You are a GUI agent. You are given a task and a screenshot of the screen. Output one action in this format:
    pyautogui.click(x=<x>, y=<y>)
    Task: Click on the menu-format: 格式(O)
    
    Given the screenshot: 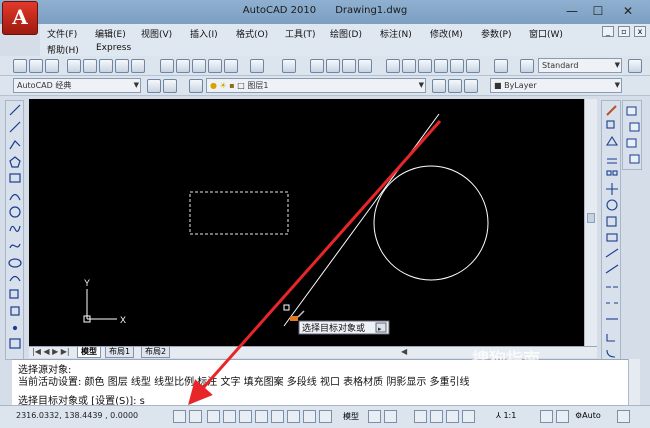 What is the action you would take?
    pyautogui.click(x=252, y=33)
    